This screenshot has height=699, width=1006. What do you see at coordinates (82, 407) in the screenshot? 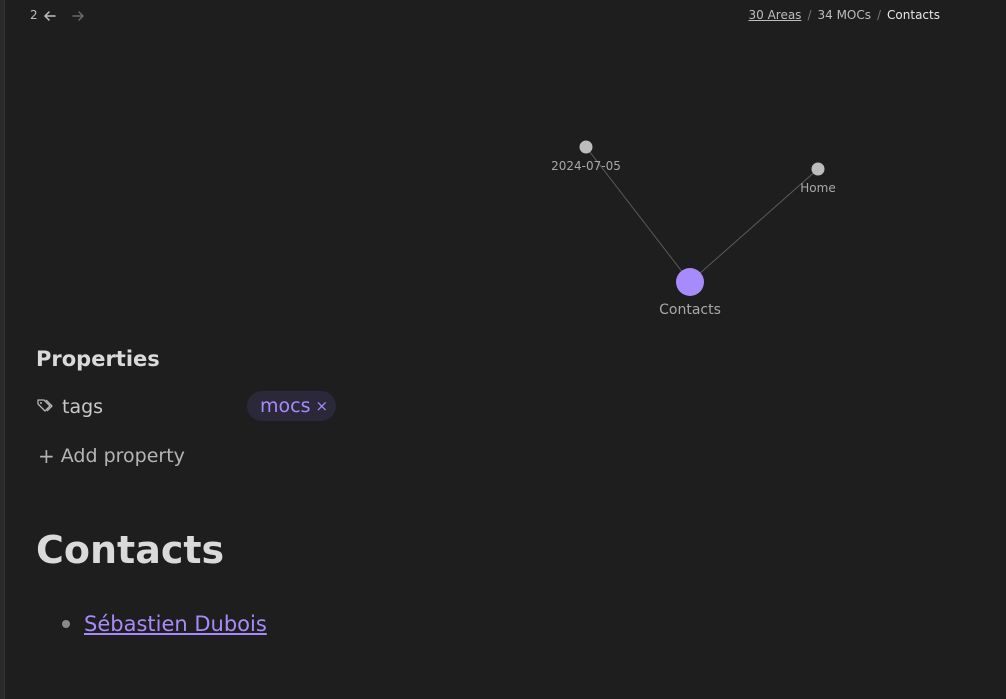
I see `property-key-tags: tags` at bounding box center [82, 407].